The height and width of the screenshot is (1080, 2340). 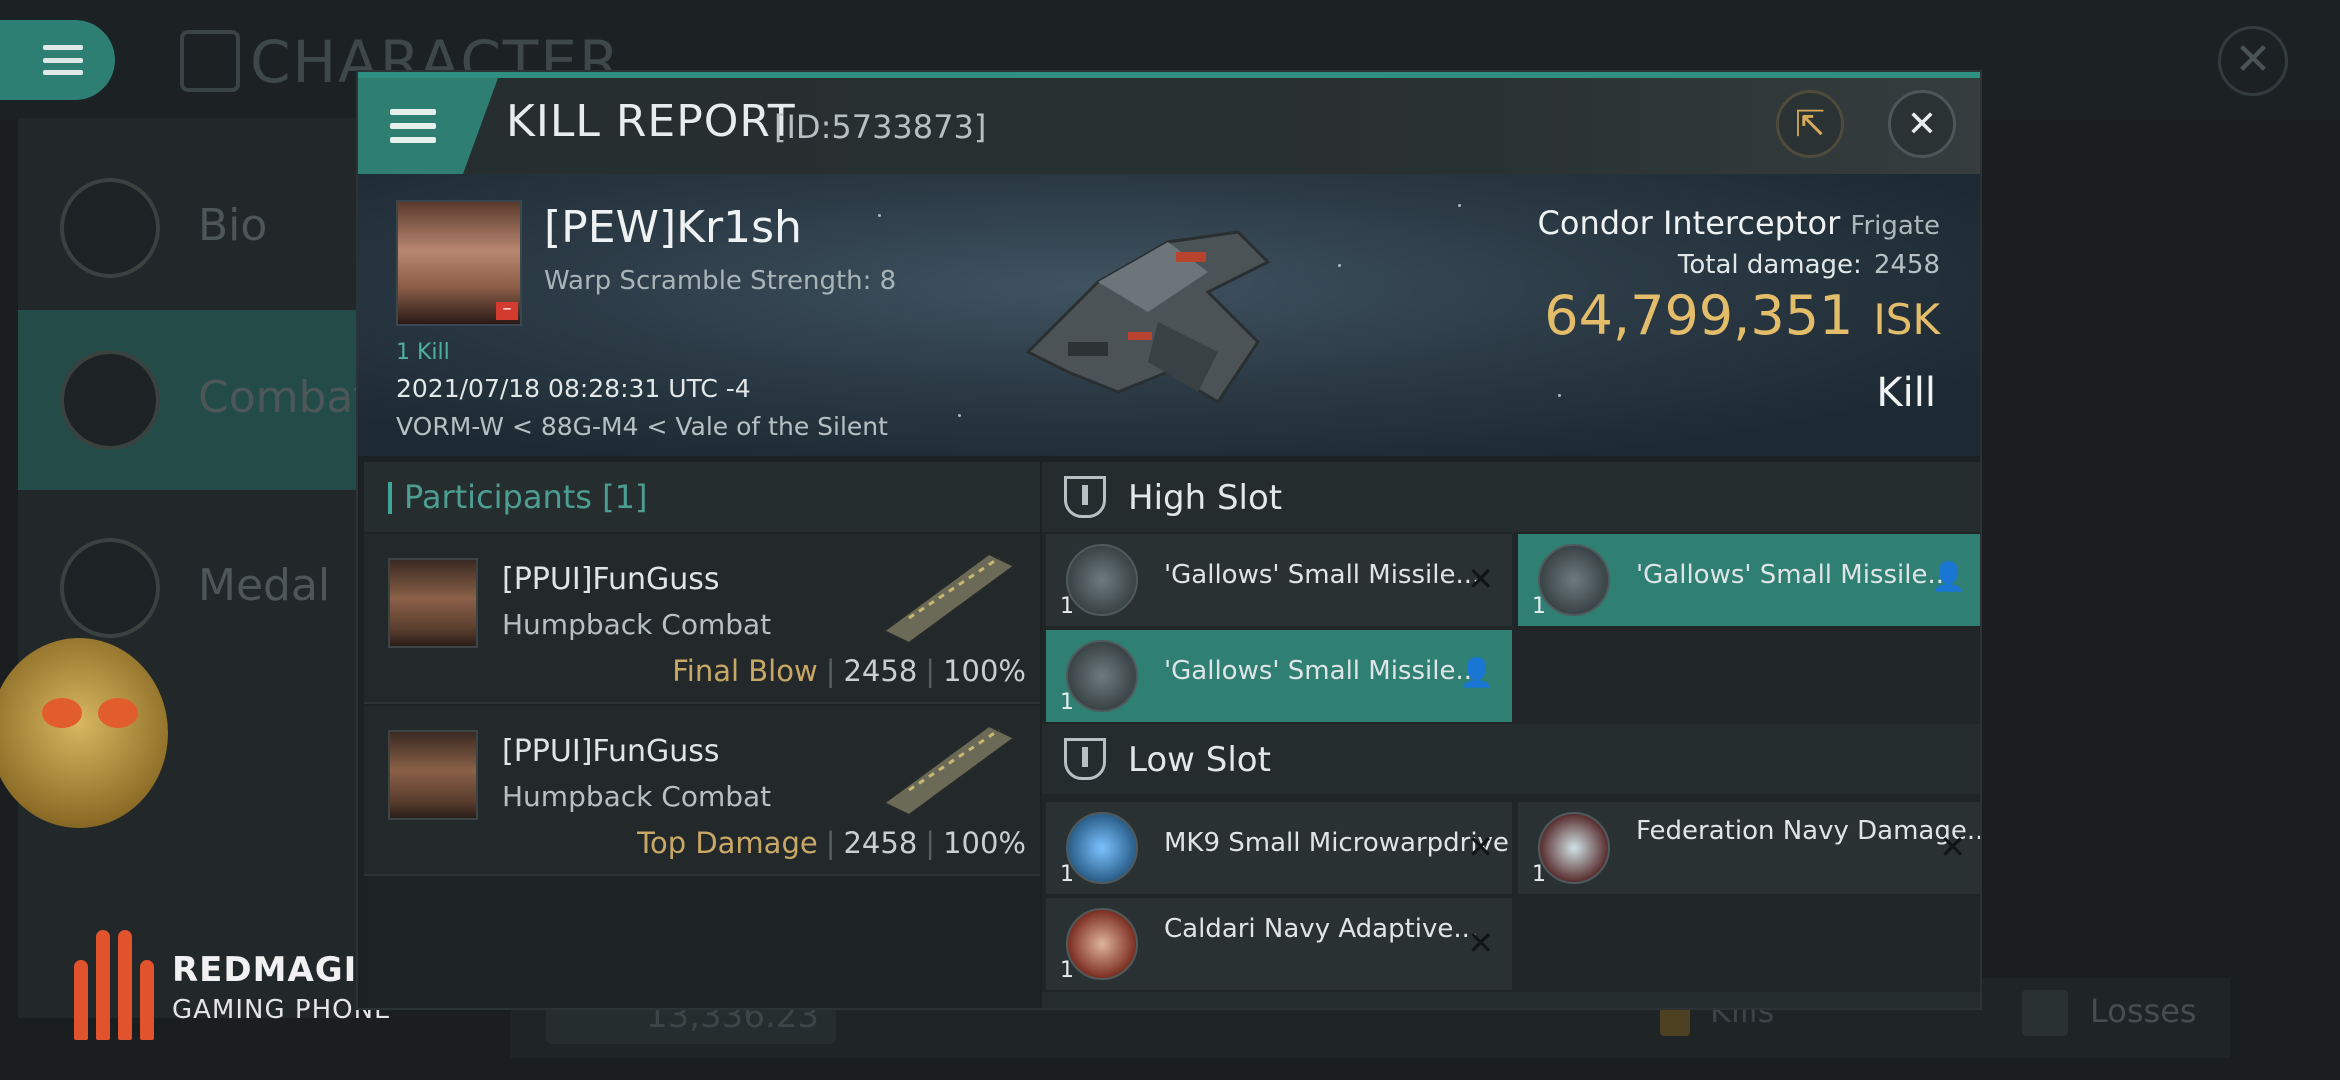 I want to click on sidebar-item-combat: Combat, so click(x=194, y=400).